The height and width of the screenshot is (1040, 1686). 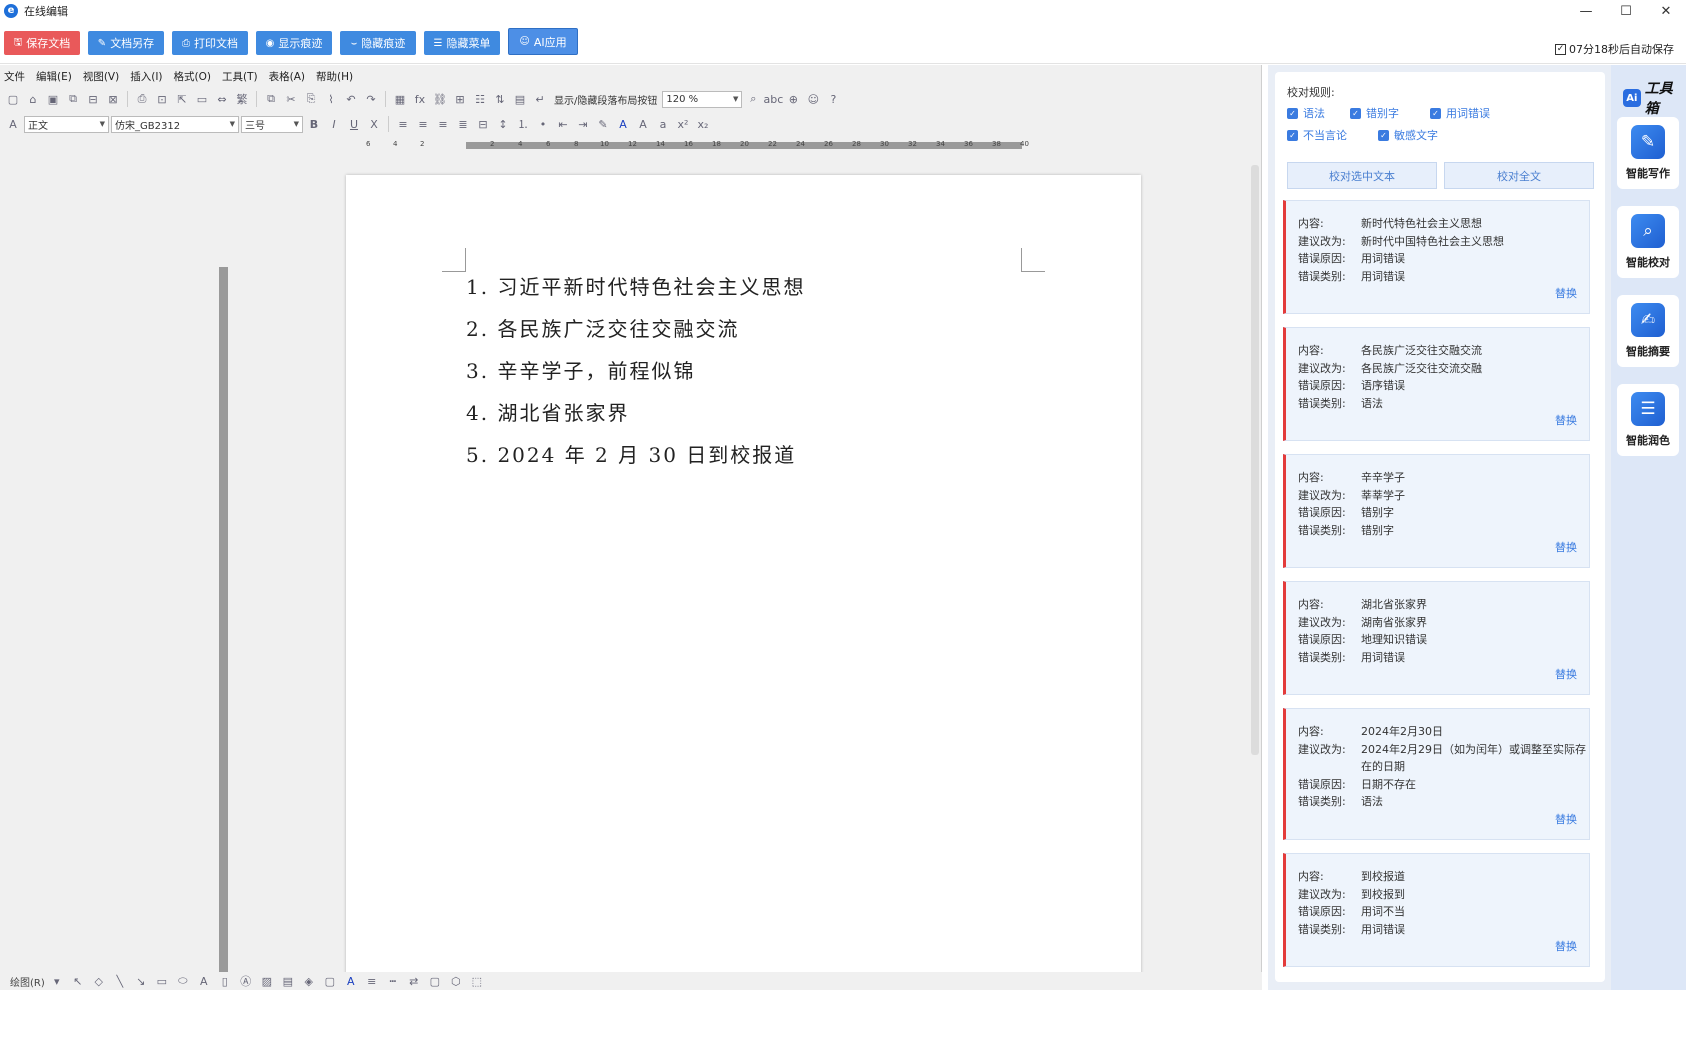 What do you see at coordinates (480, 99) in the screenshot?
I see `columns-icon: ☷` at bounding box center [480, 99].